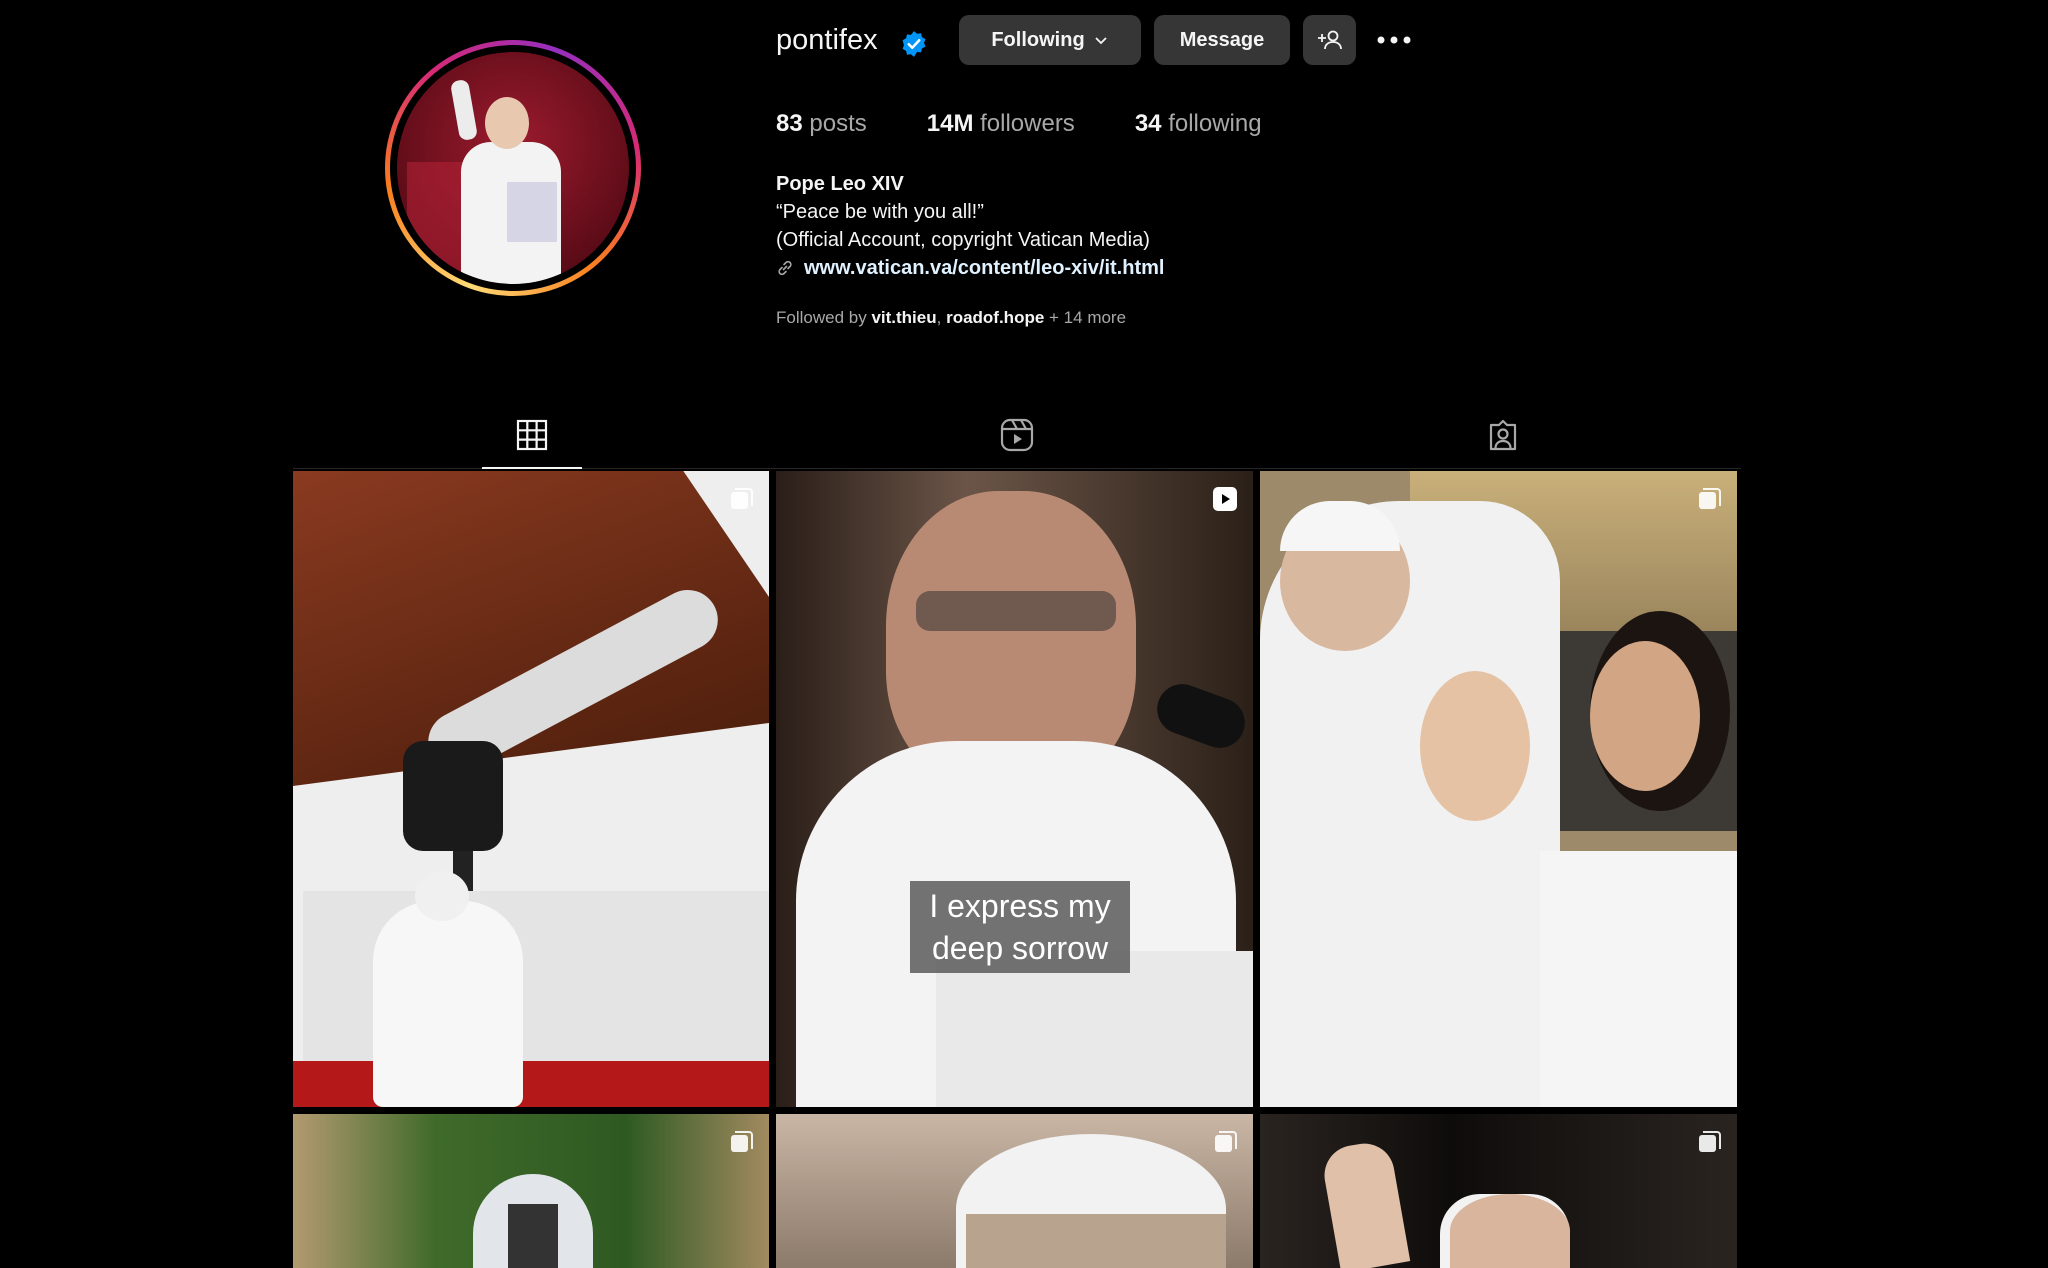  What do you see at coordinates (1215, 123) in the screenshot?
I see `following-label: following` at bounding box center [1215, 123].